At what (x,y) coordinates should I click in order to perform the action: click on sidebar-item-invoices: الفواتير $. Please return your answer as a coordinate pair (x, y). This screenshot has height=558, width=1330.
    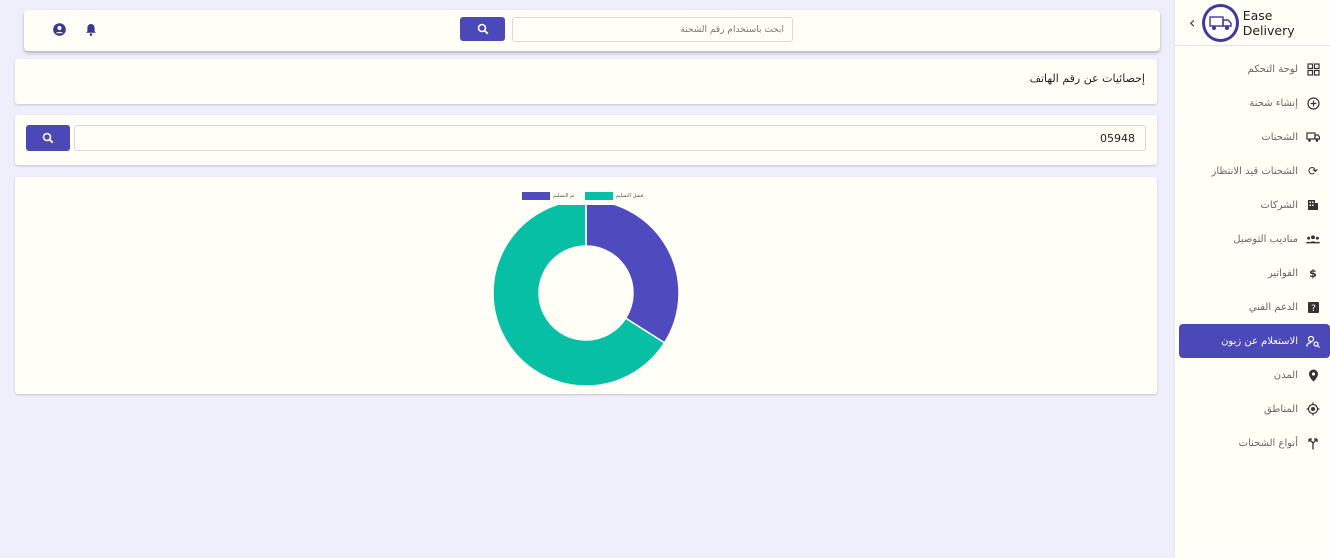
    Looking at the image, I should click on (1252, 273).